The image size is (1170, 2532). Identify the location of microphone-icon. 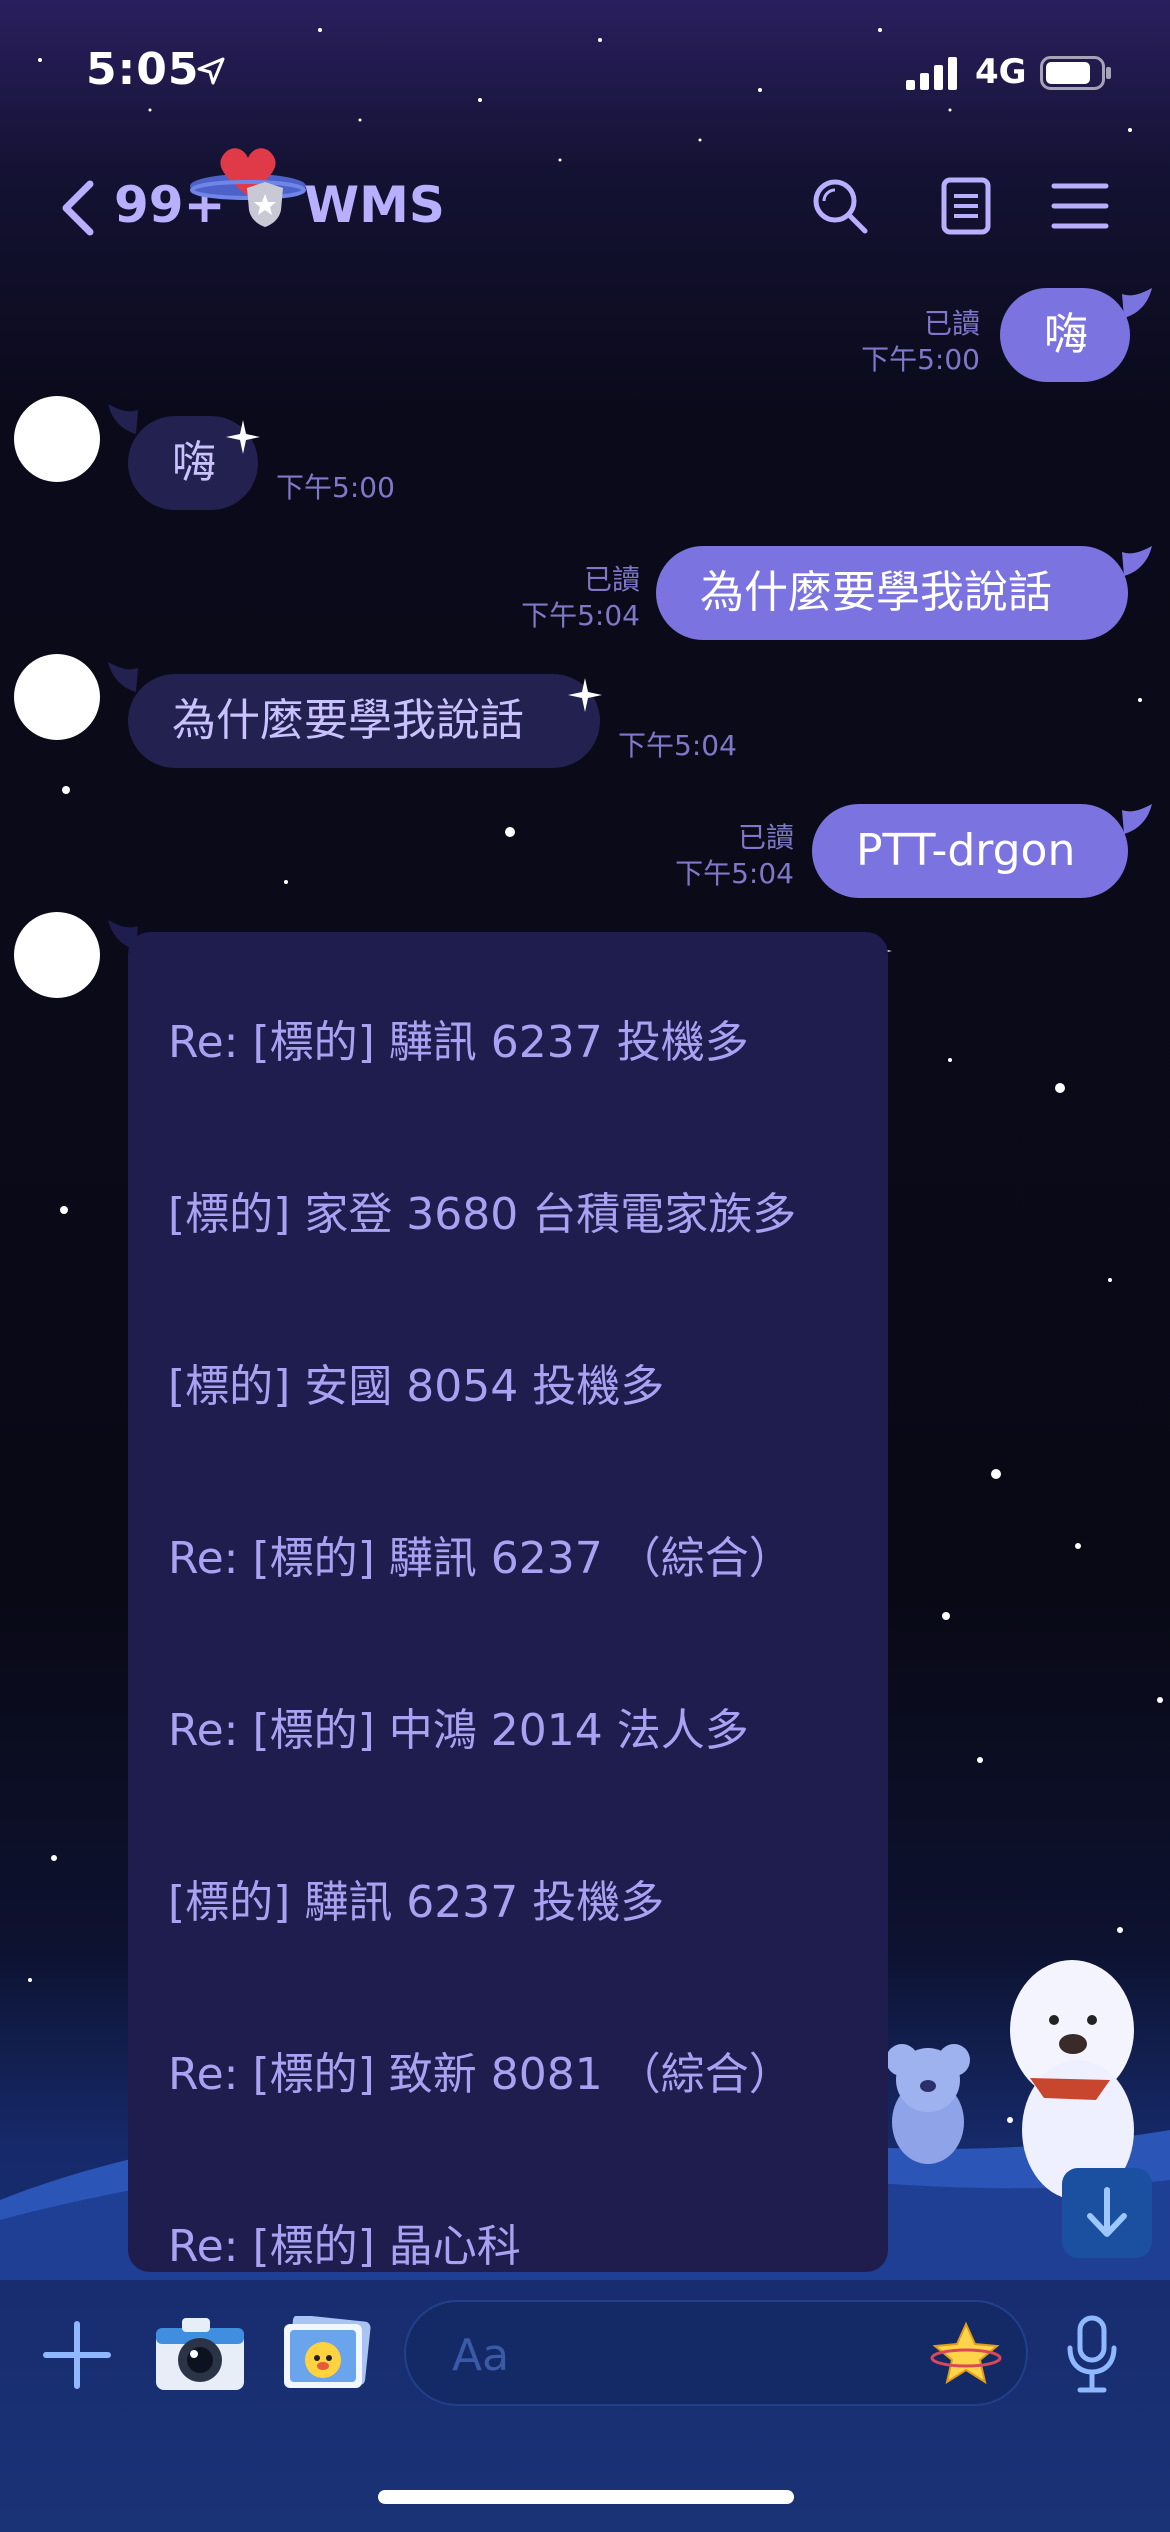
(1092, 2354).